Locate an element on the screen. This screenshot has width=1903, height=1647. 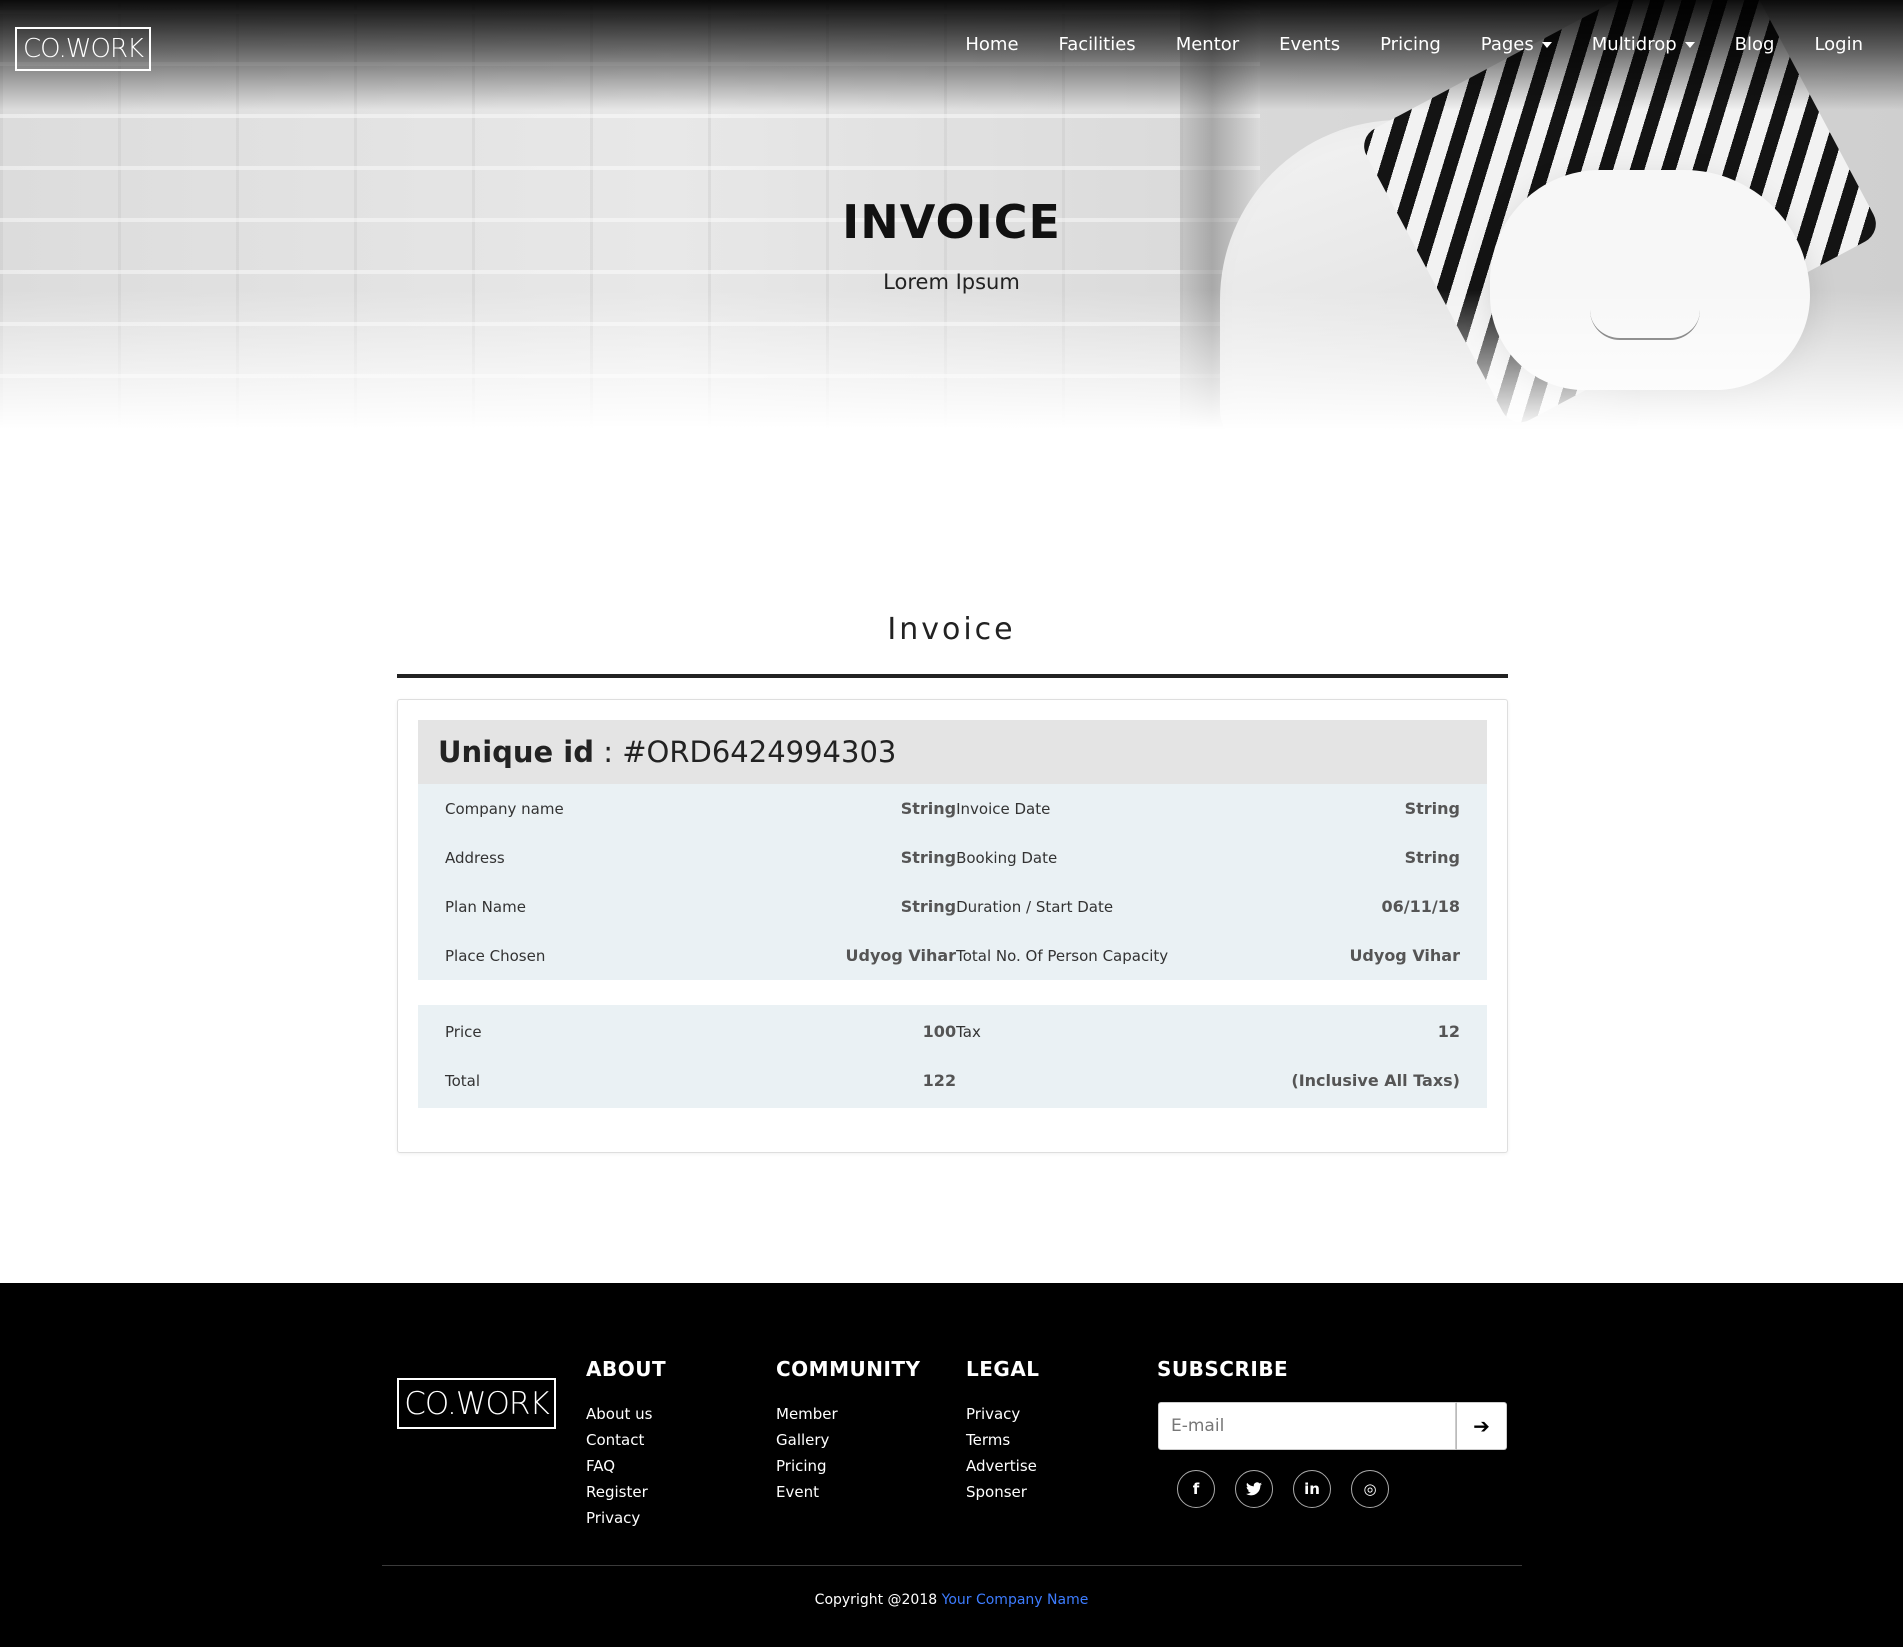
detail-row: Address String Booking Date String is located at coordinates (952, 857).